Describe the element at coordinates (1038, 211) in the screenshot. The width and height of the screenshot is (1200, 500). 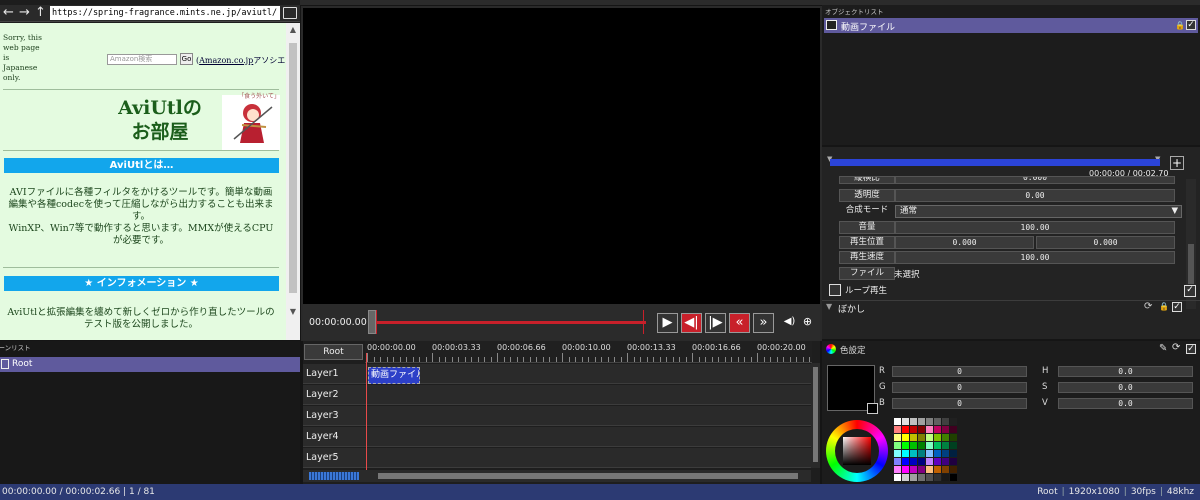
I see `blend-mode-select: 通常 ▼` at that location.